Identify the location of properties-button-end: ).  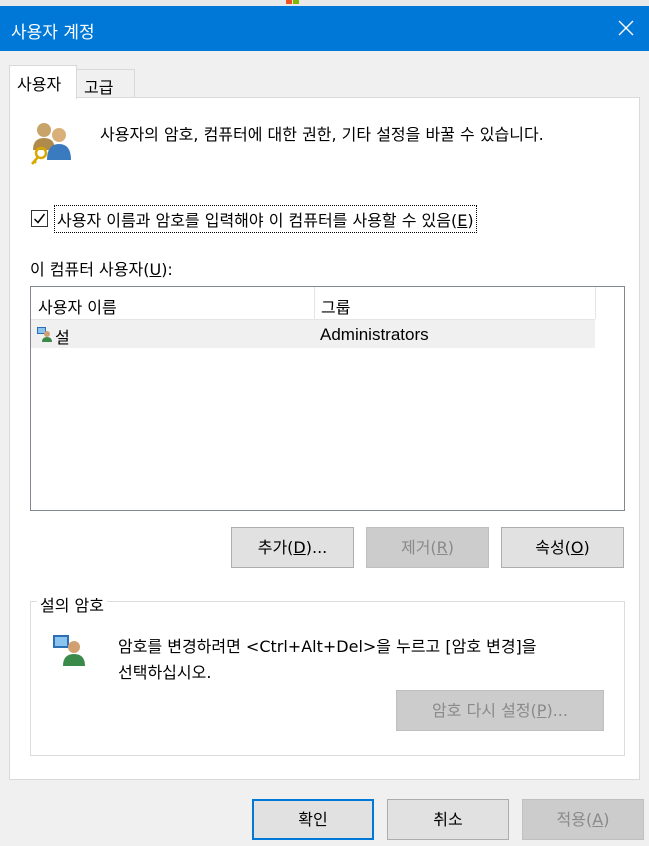
(586, 547).